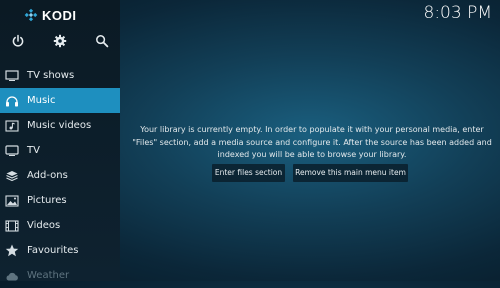 The width and height of the screenshot is (500, 288). Describe the element at coordinates (60, 150) in the screenshot. I see `nav-item-tv: TV` at that location.